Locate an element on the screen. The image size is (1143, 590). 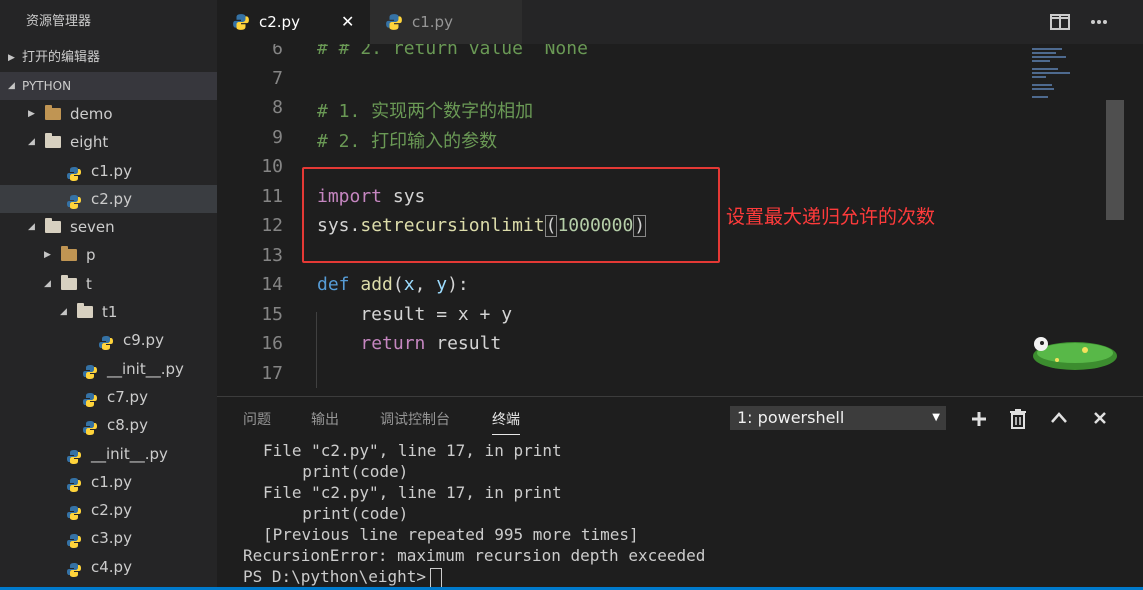
tree-file: c9.py is located at coordinates (108, 340).